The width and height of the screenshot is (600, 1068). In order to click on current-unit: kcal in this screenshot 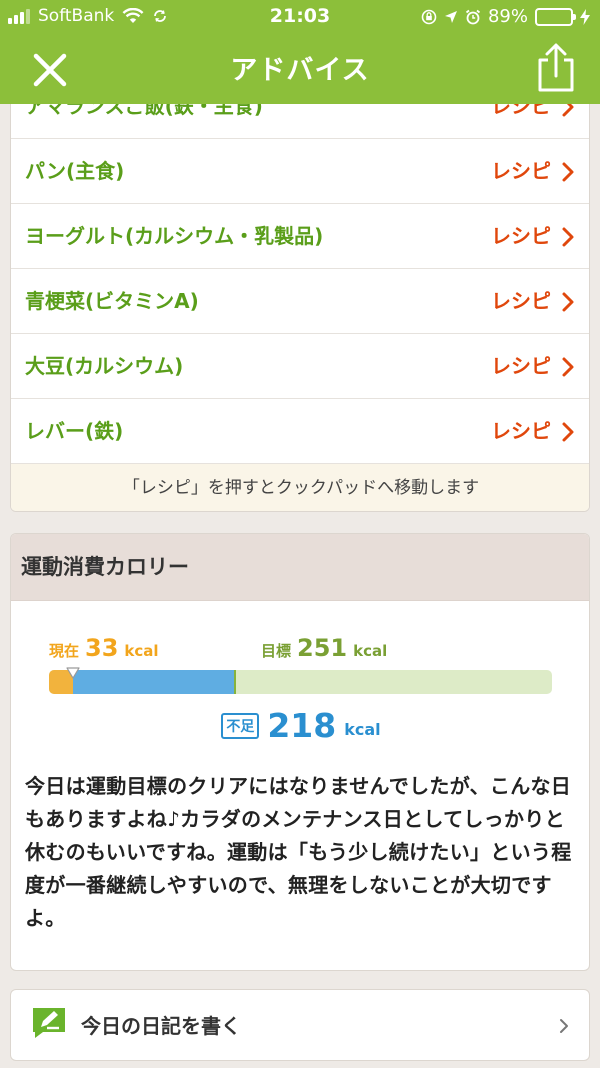, I will do `click(141, 651)`.